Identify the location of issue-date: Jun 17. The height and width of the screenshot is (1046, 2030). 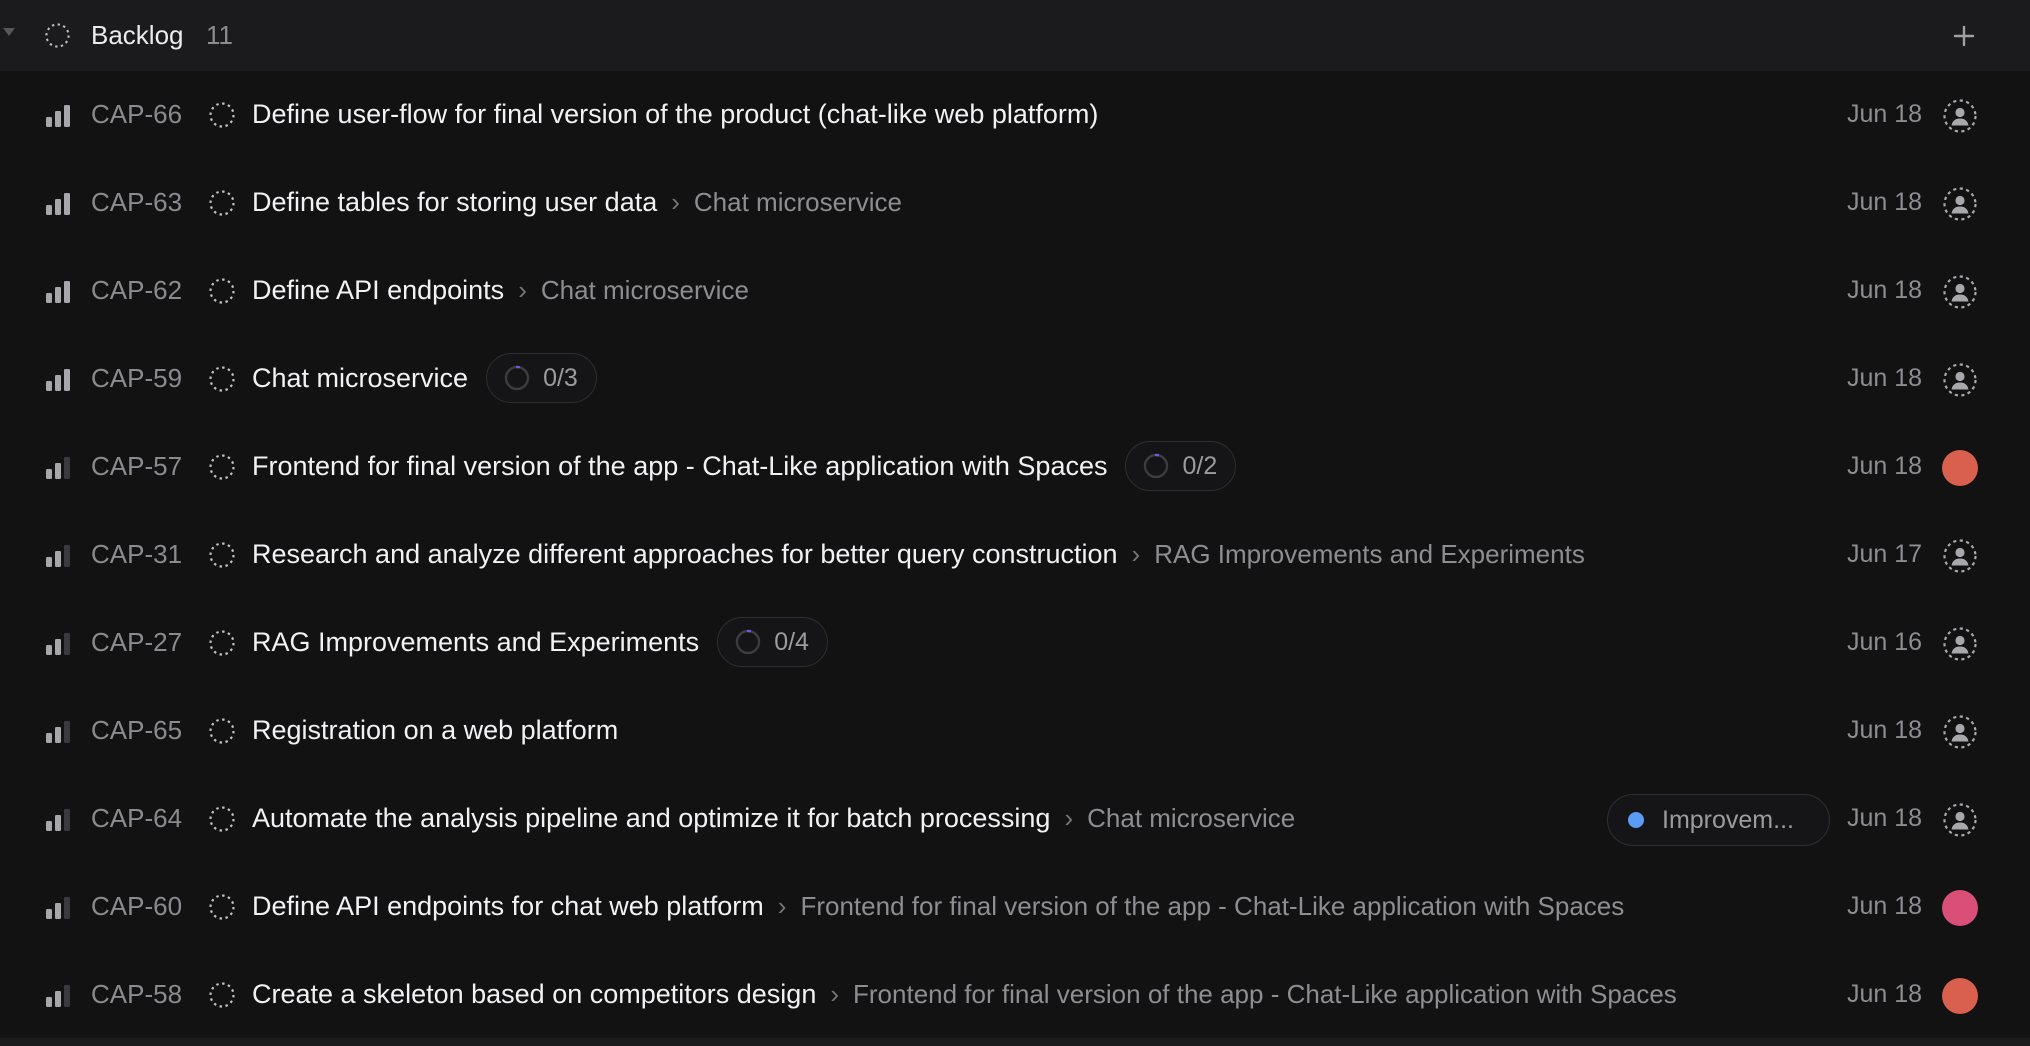
(1884, 554).